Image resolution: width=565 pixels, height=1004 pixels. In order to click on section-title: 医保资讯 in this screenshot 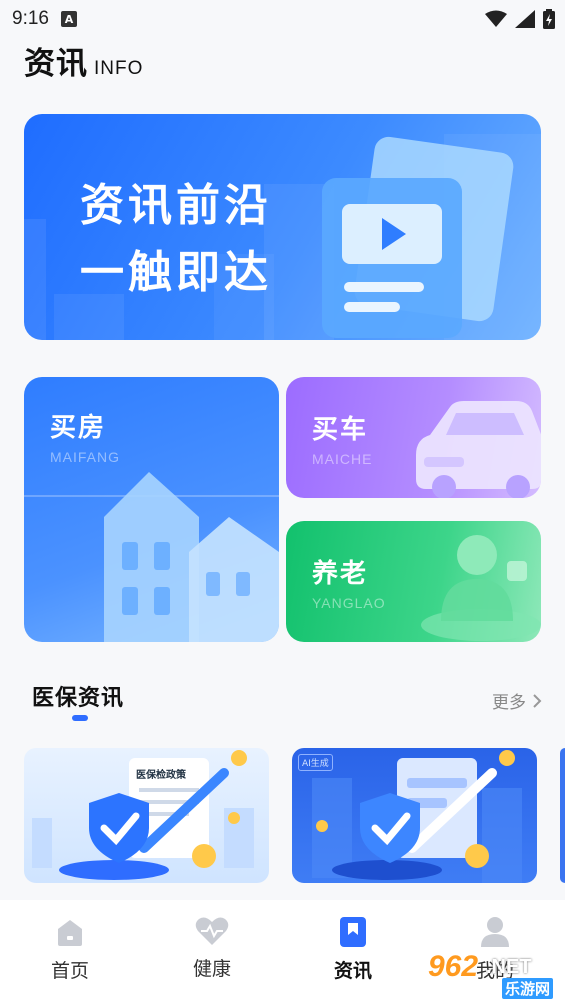, I will do `click(78, 698)`.